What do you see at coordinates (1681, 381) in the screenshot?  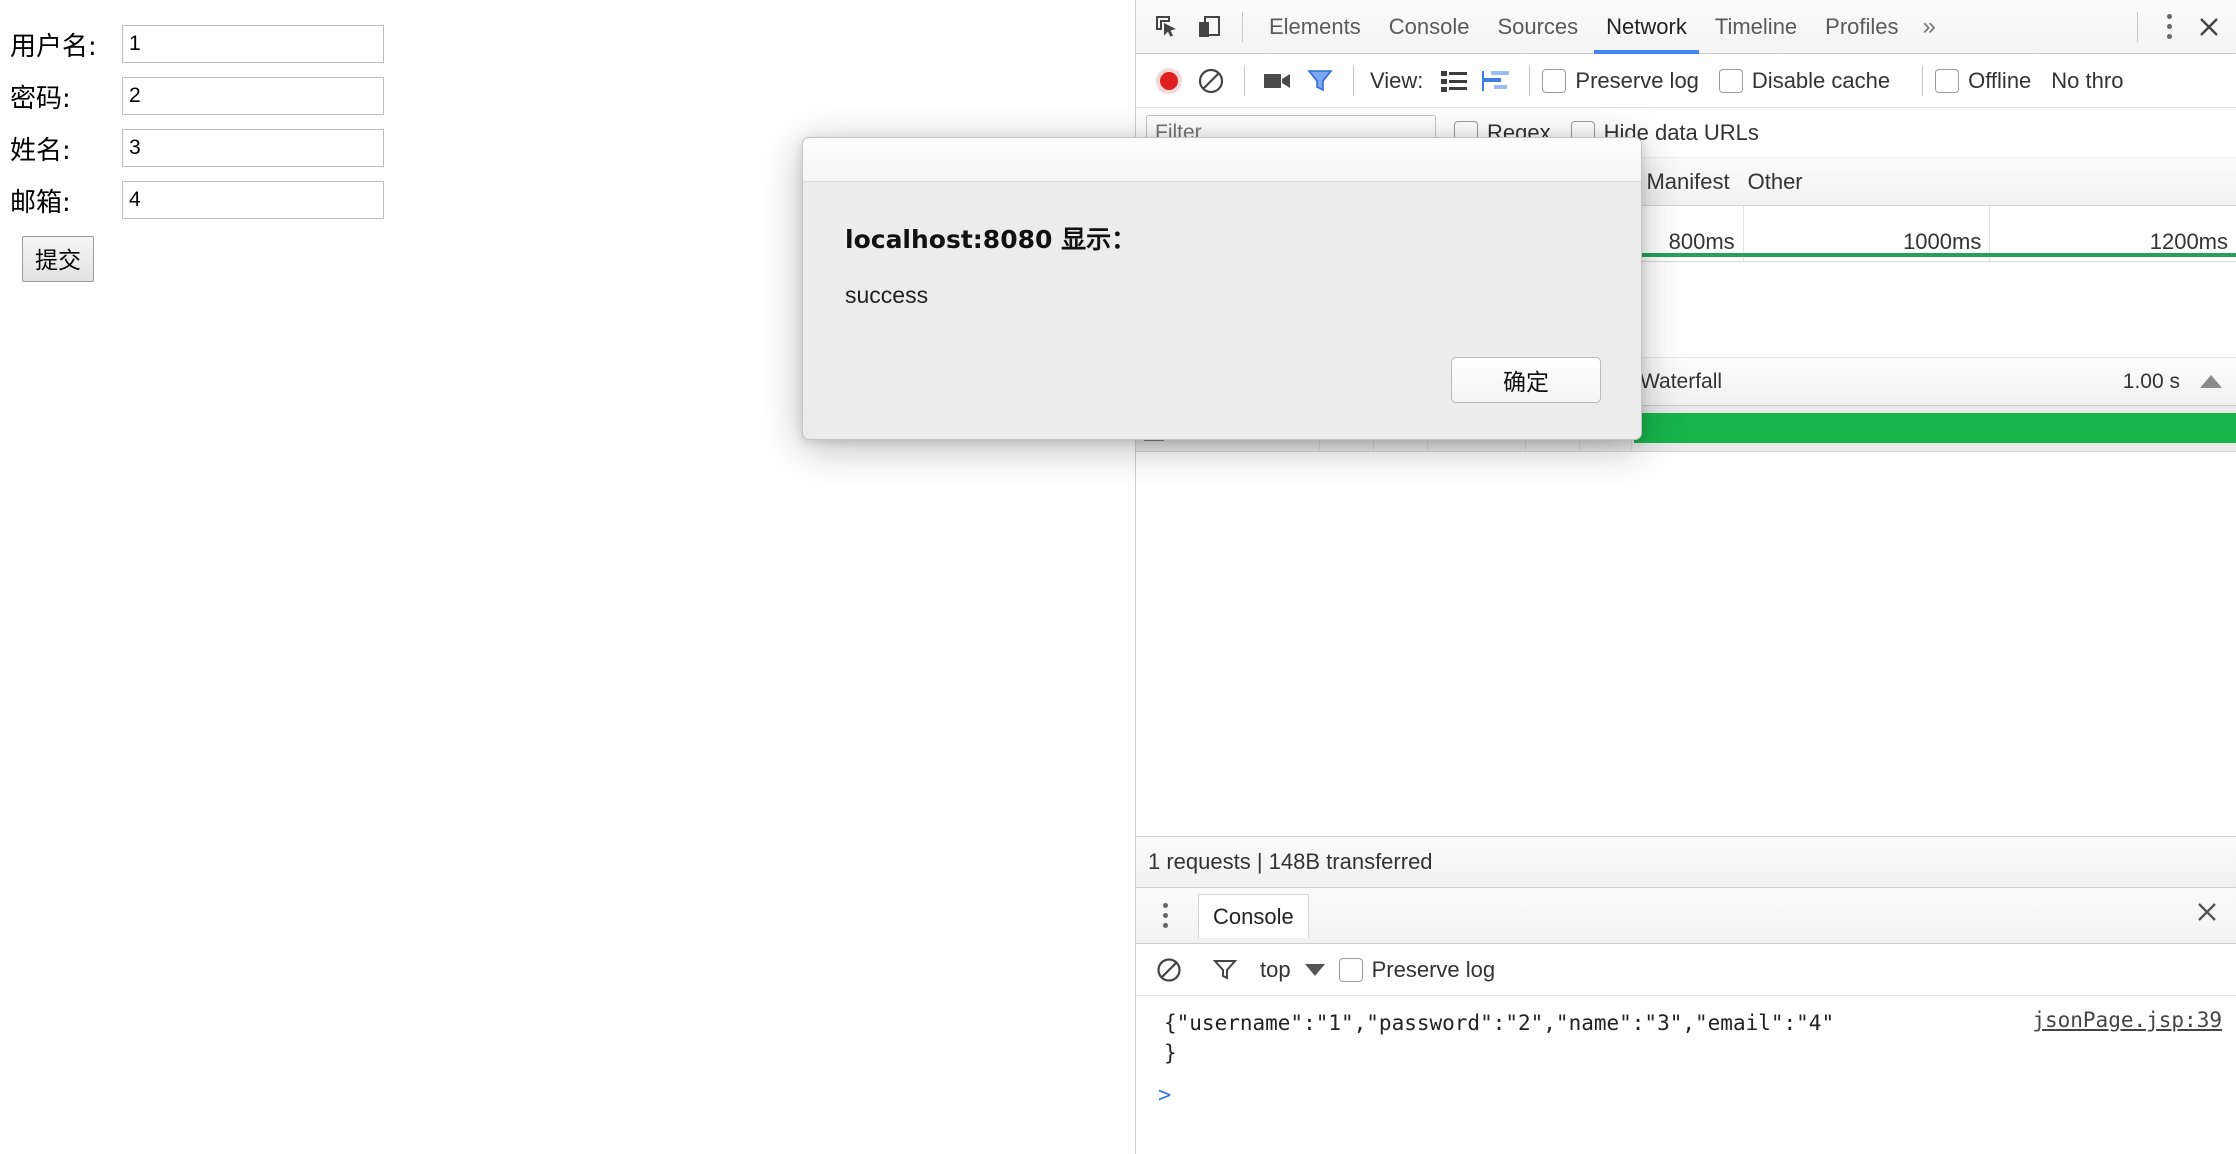 I see `header-waterfall-label: Waterfall` at bounding box center [1681, 381].